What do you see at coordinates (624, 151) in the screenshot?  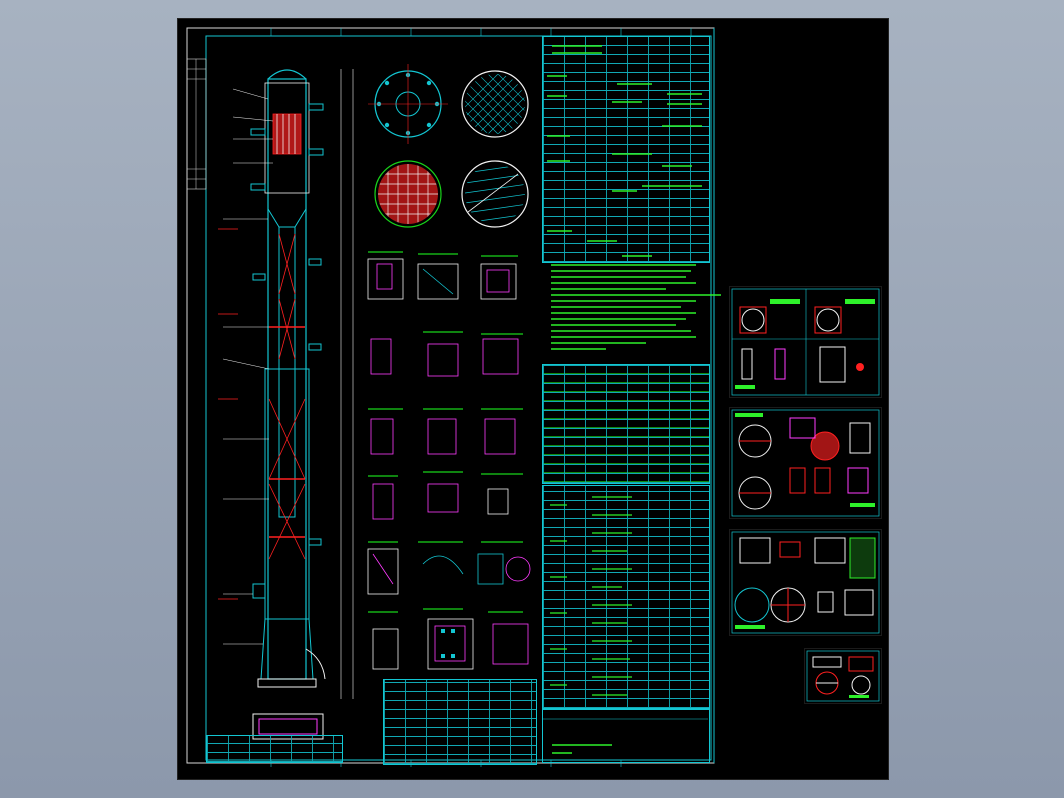 I see `technical-table-green-entries` at bounding box center [624, 151].